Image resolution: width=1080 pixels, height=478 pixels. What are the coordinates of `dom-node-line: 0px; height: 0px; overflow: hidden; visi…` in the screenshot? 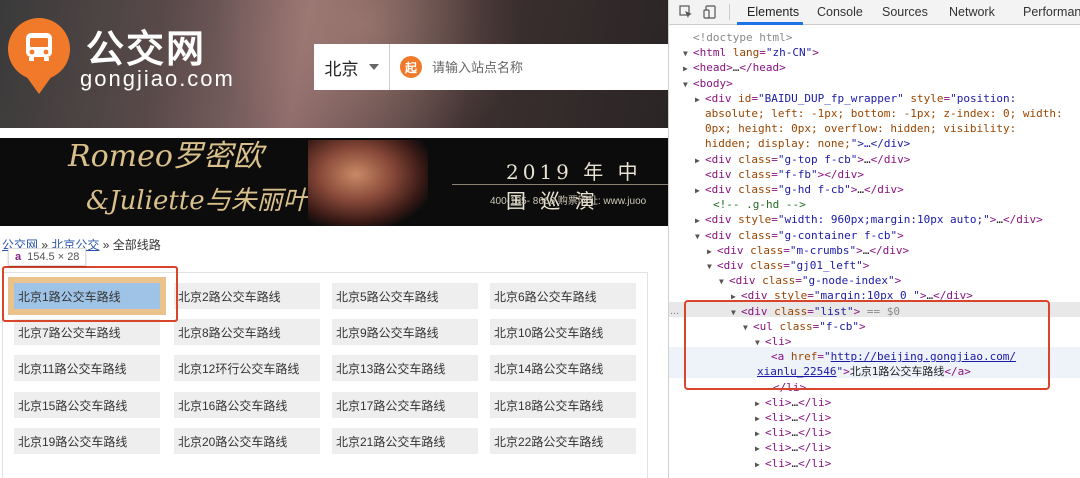 It's located at (855, 128).